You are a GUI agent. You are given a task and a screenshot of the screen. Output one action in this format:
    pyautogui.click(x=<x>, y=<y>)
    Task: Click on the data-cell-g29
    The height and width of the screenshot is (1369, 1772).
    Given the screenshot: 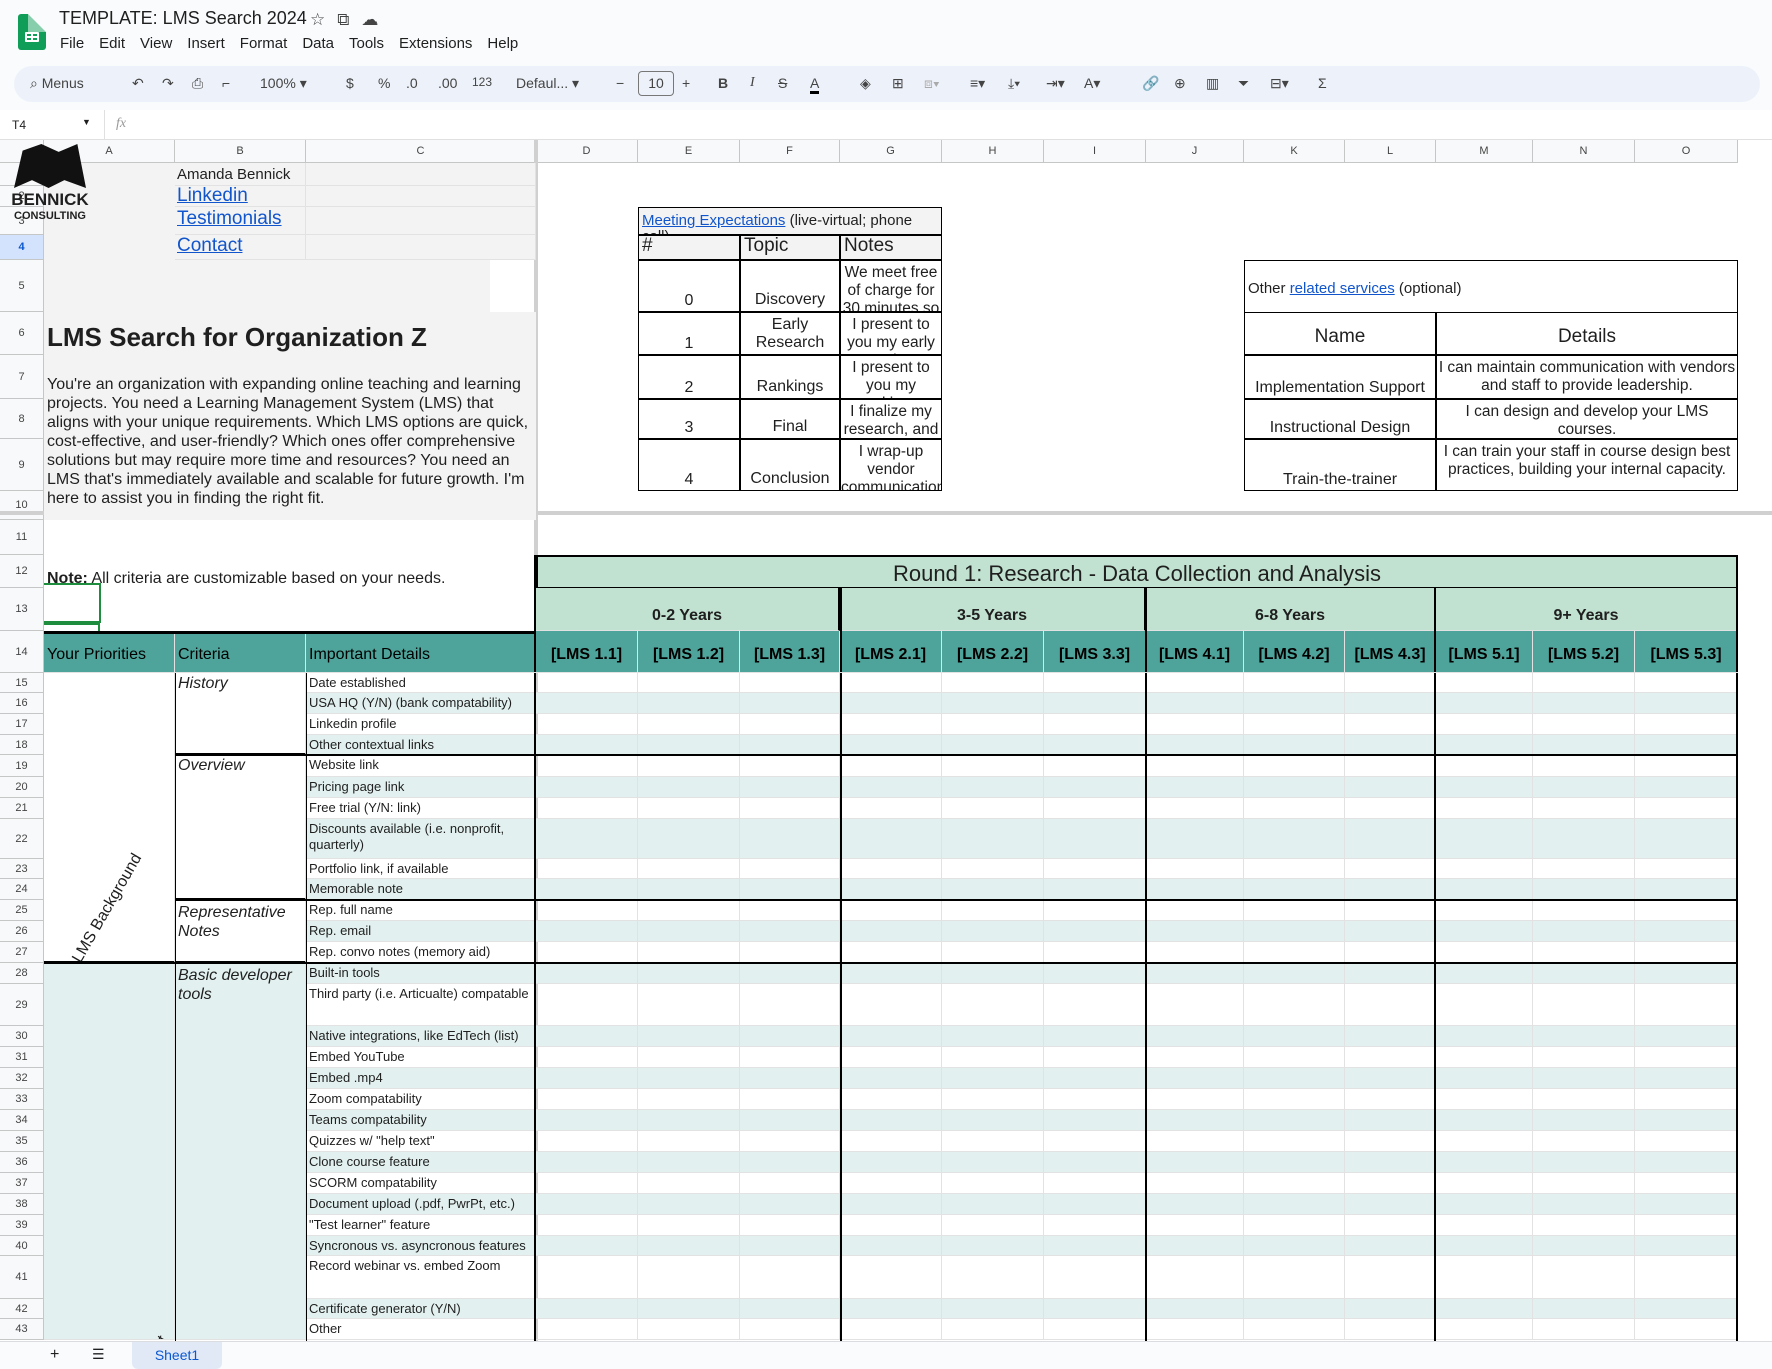 What is the action you would take?
    pyautogui.click(x=891, y=1005)
    